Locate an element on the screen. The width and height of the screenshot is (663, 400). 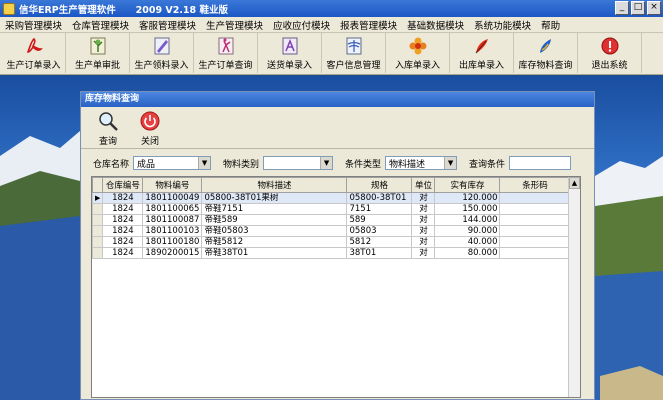
dancer-icon is located at coordinates (225, 46).